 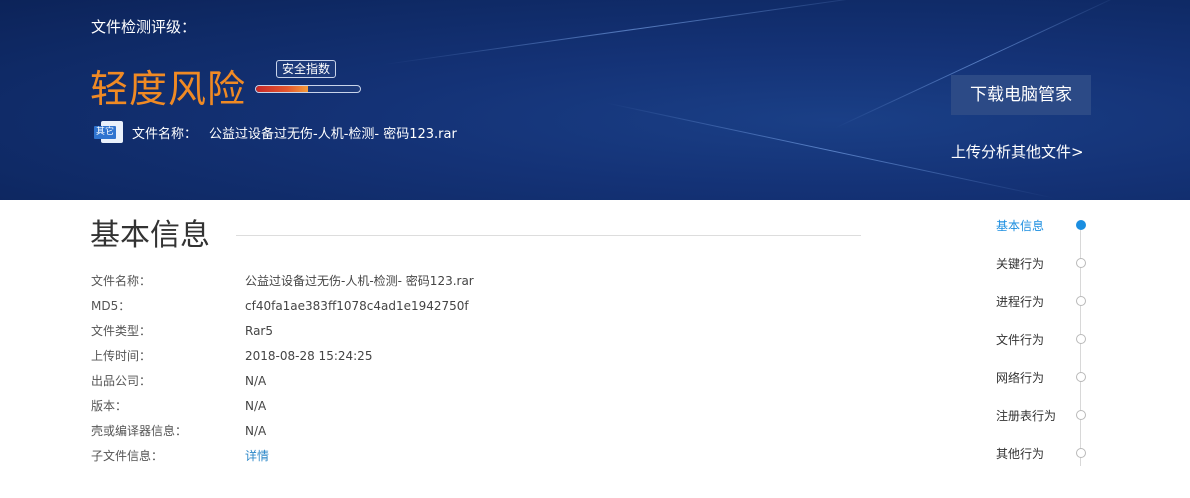 I want to click on info-row-upload-time: 上传时间： 2018-08-28 15:24:25, so click(x=282, y=355).